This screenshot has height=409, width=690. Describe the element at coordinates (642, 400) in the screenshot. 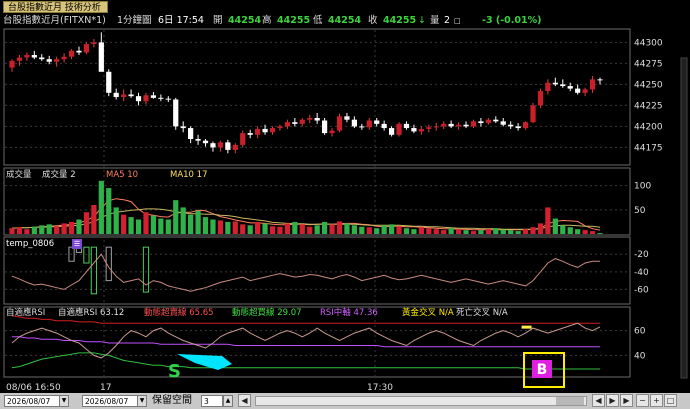

I see `zoom-out-icon: −` at that location.